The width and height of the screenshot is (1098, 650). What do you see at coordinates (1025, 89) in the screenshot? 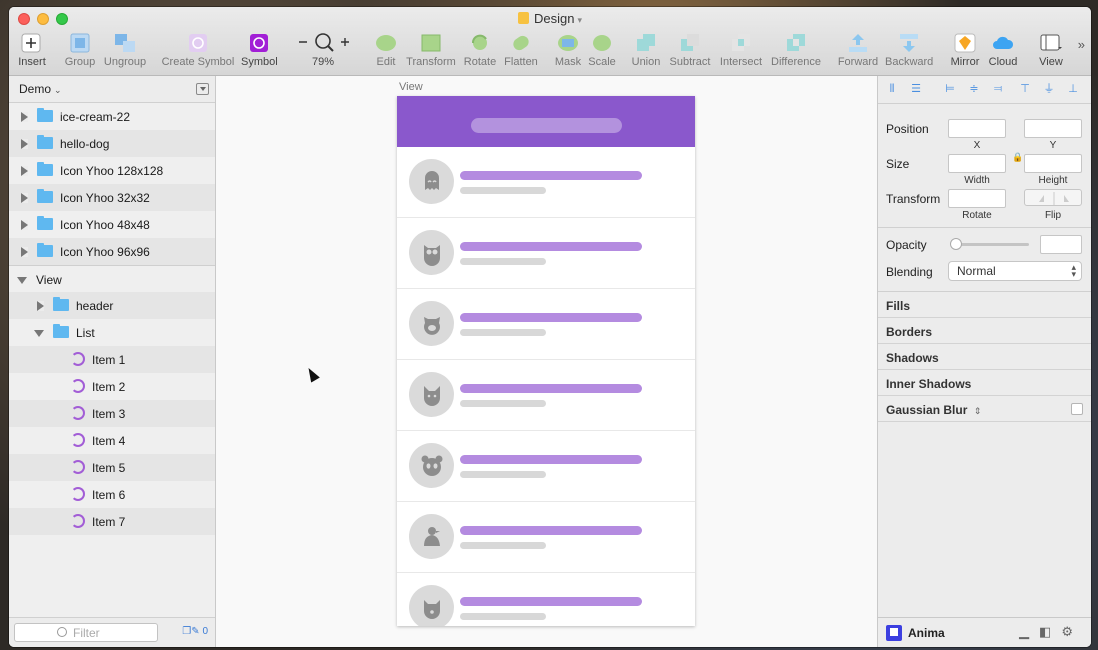
I see `align-top-icon: ⊤` at bounding box center [1025, 89].